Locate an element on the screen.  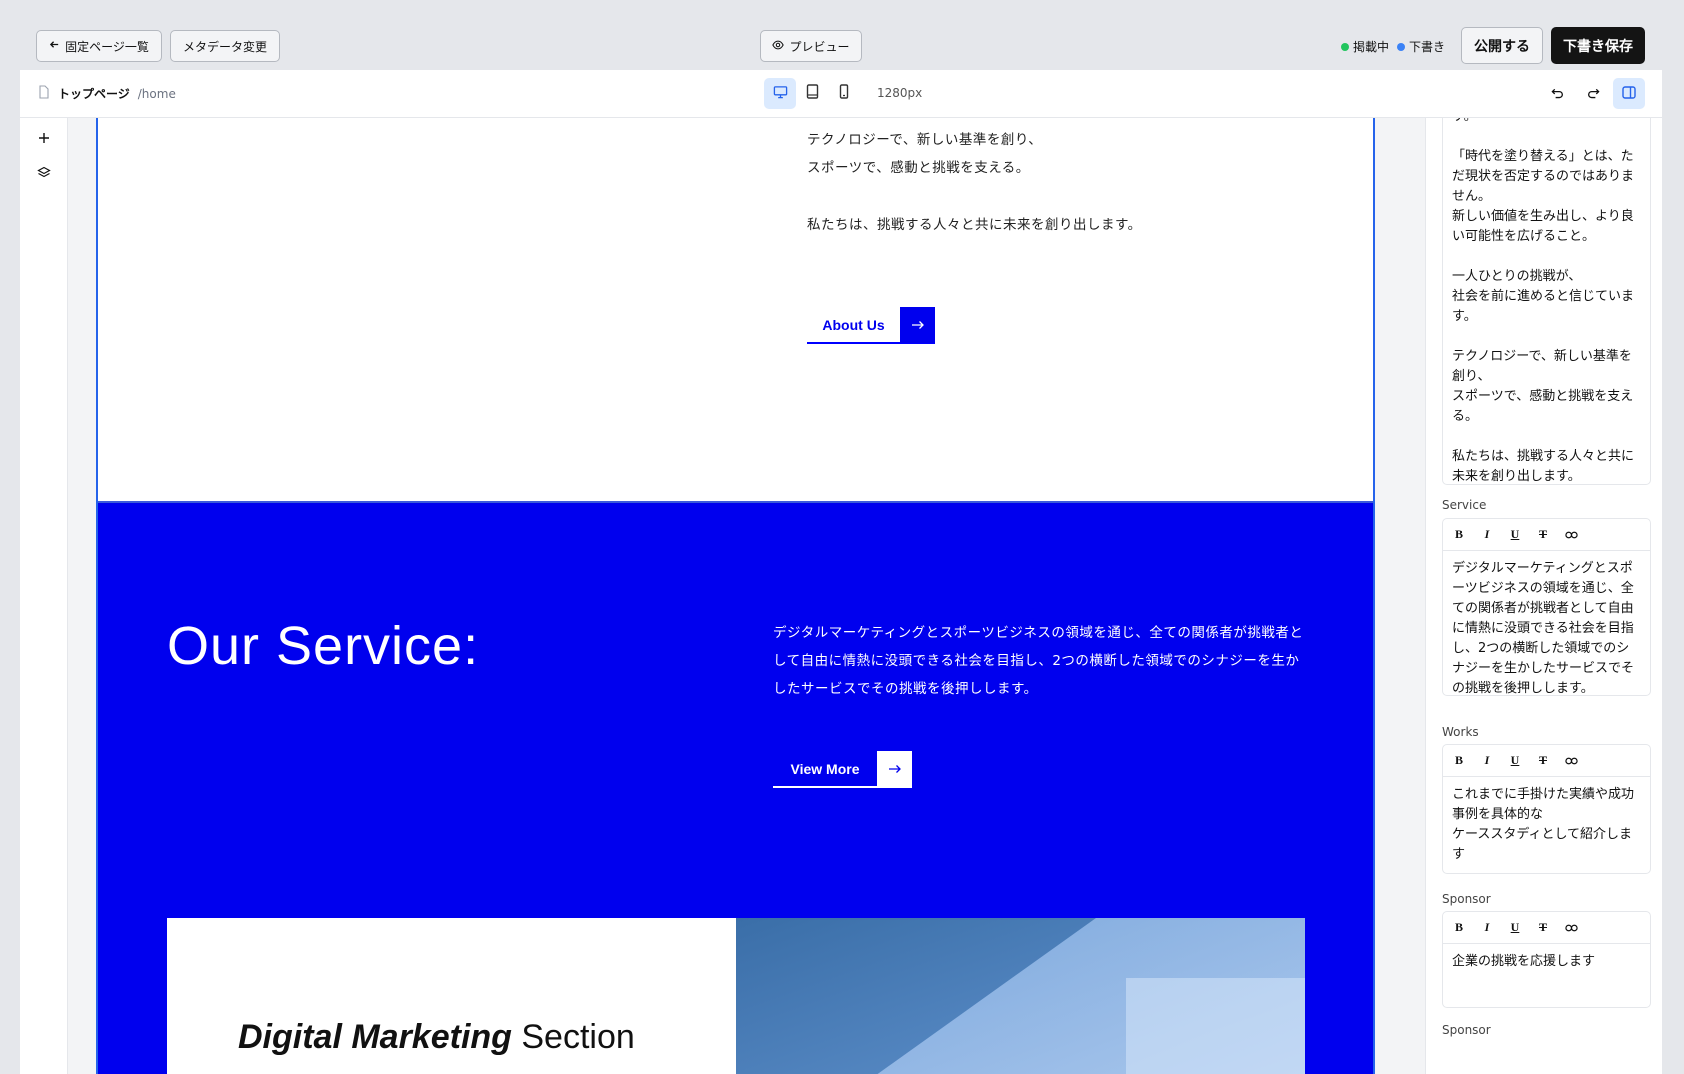
add-block-button is located at coordinates (44, 138).